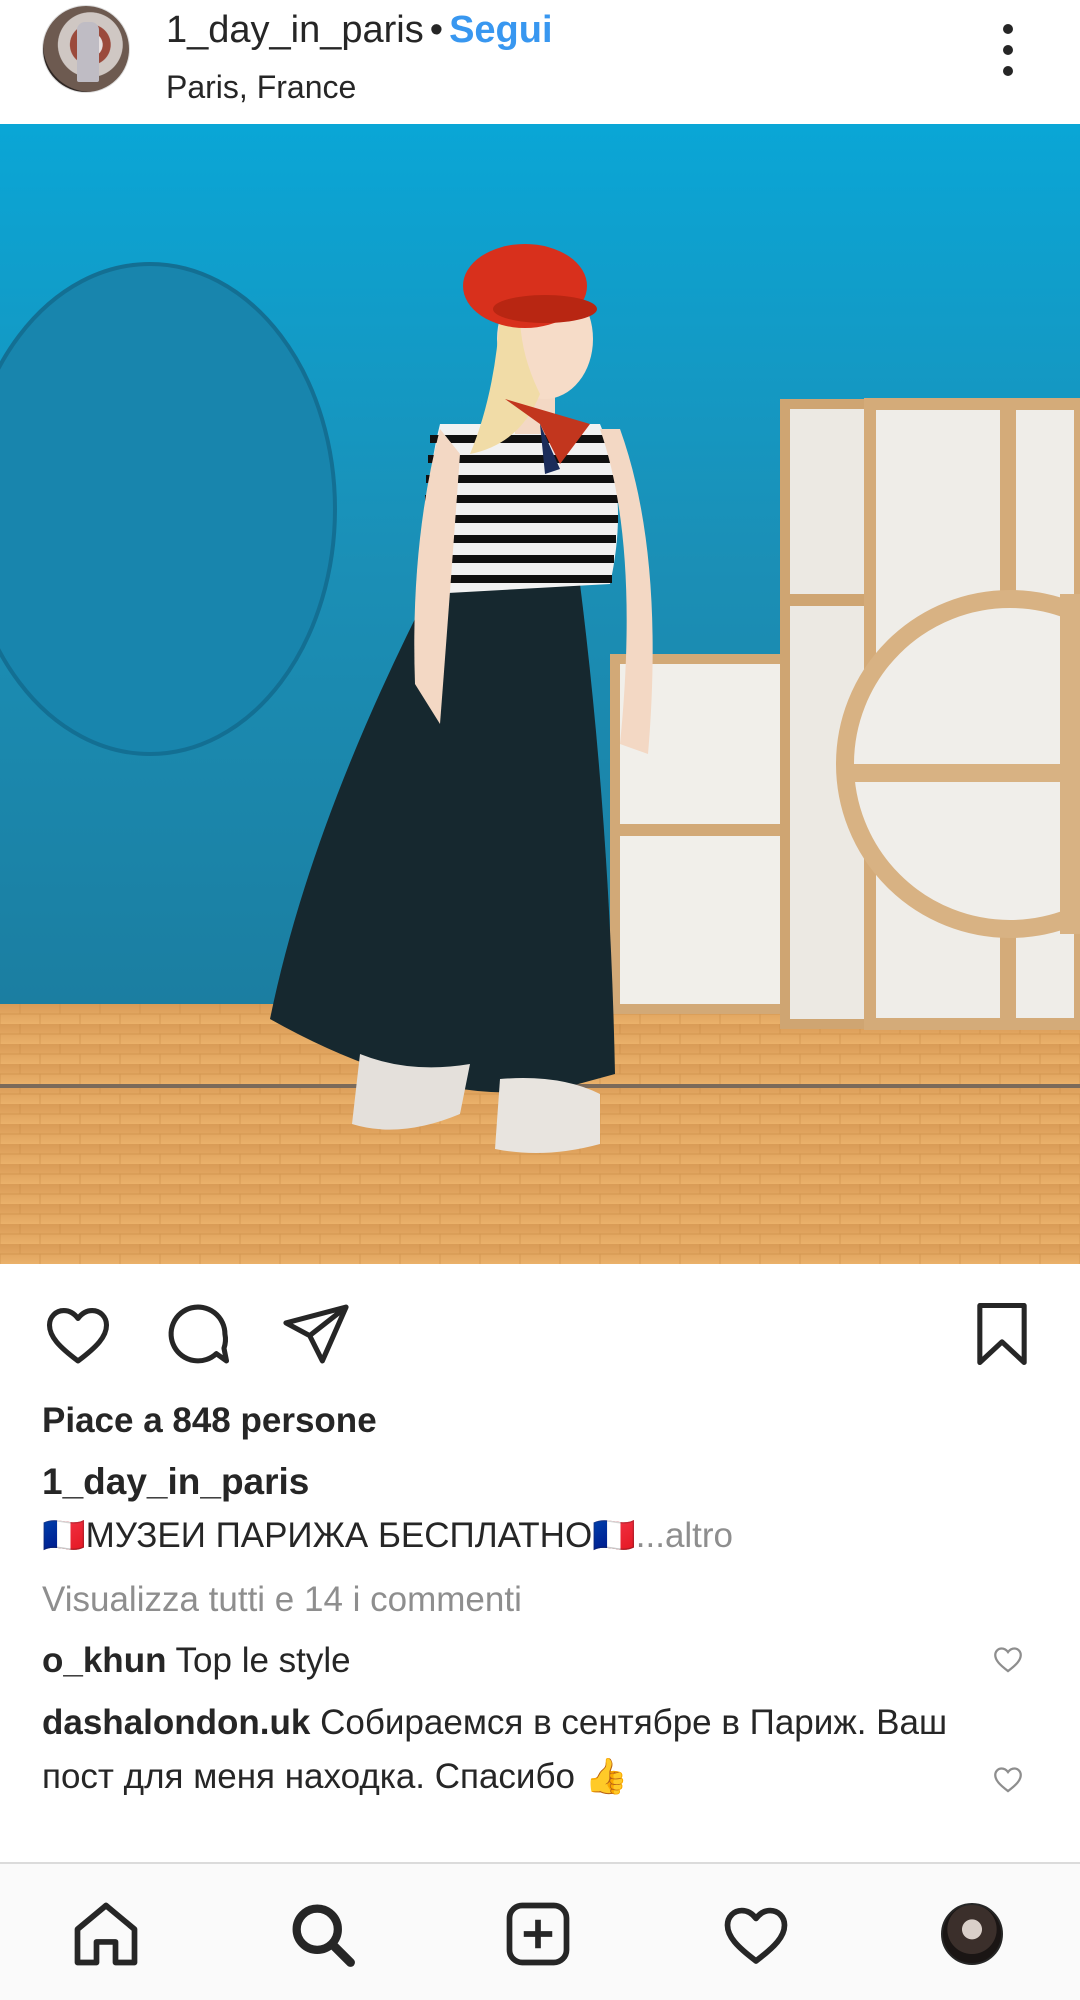 This screenshot has height=2000, width=1080. What do you see at coordinates (756, 1934) in the screenshot?
I see `activity-heart-icon` at bounding box center [756, 1934].